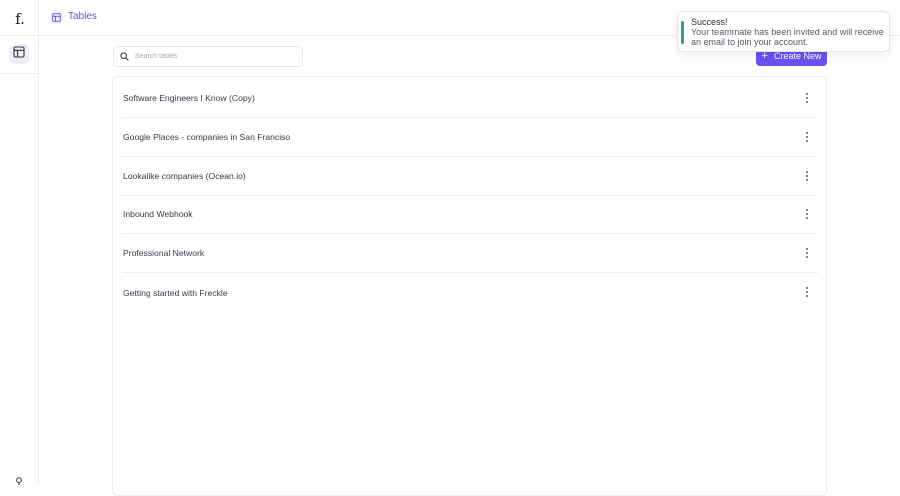  Describe the element at coordinates (175, 292) in the screenshot. I see `table-name: Getting started with Freckle` at that location.